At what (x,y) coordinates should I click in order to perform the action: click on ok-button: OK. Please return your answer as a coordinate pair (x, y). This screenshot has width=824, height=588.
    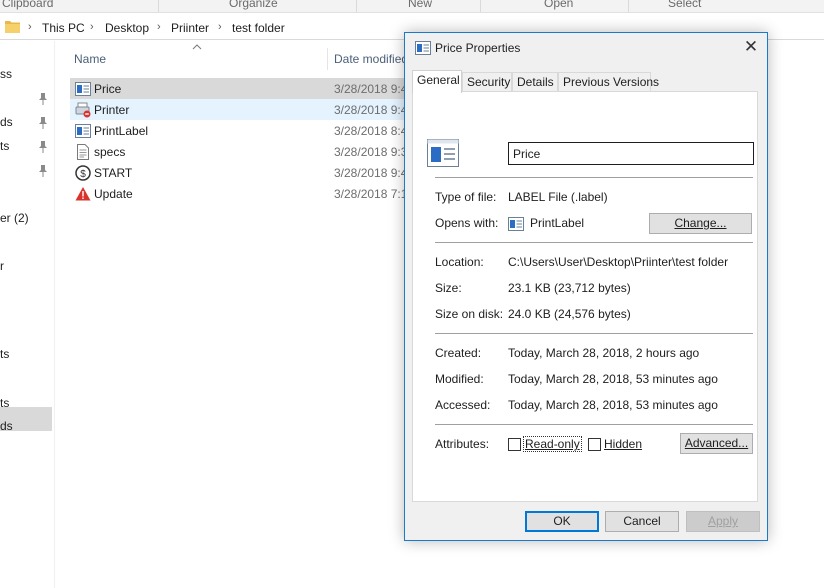
    Looking at the image, I should click on (562, 521).